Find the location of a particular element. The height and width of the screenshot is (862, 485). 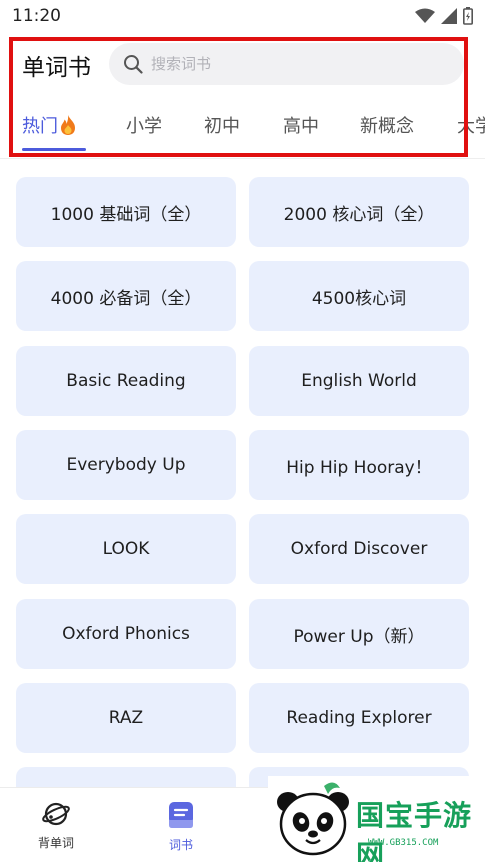

status-bar: 11:20 is located at coordinates (242, 16).